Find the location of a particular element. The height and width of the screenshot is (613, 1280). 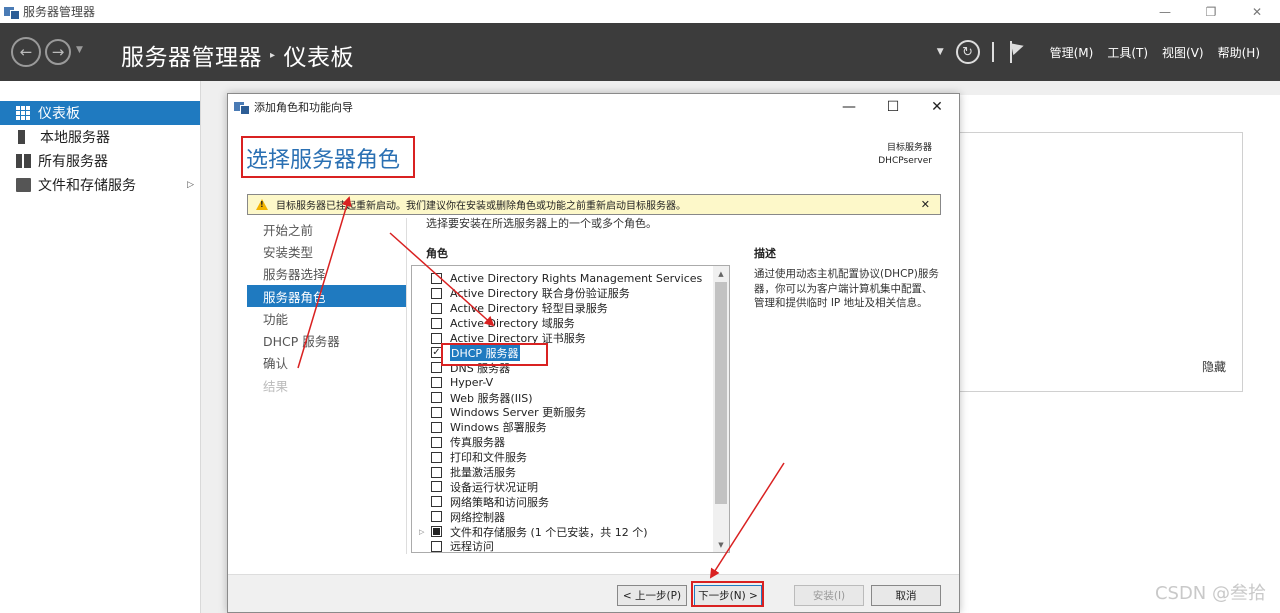

role-item: 传真服务器 is located at coordinates (562, 442).